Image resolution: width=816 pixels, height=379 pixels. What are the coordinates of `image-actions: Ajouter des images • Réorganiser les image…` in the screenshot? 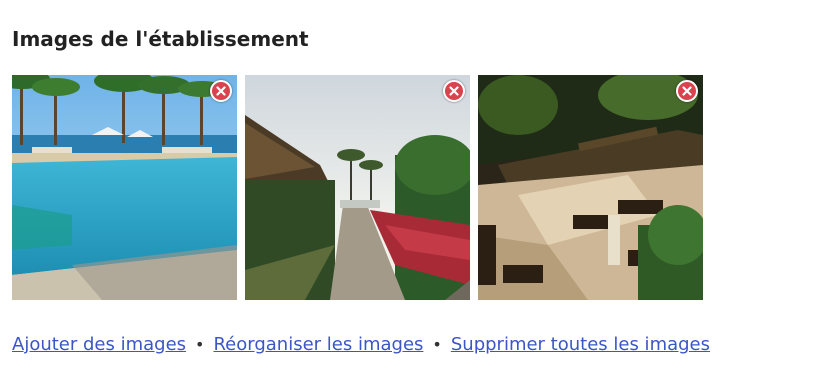 It's located at (361, 345).